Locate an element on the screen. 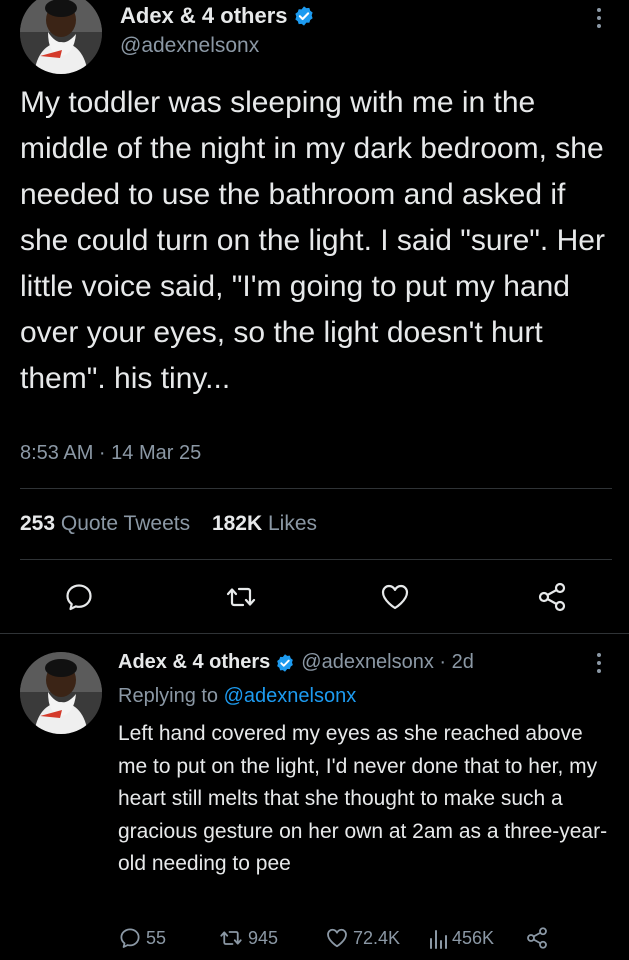  tweet-timestamp: 8:53 AM · 14 Mar 25 is located at coordinates (110, 453).